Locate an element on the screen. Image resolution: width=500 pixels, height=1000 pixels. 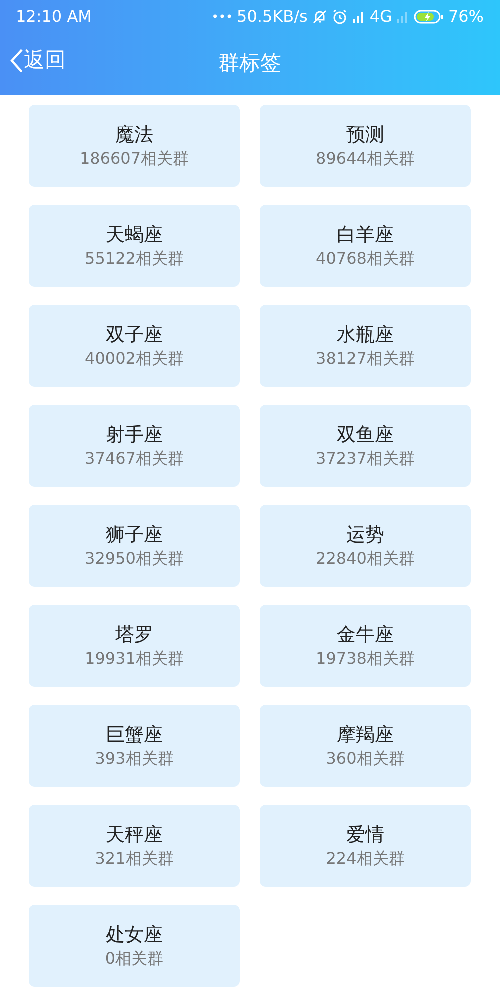
tag-card: 塔罗 19931相关群 is located at coordinates (134, 646).